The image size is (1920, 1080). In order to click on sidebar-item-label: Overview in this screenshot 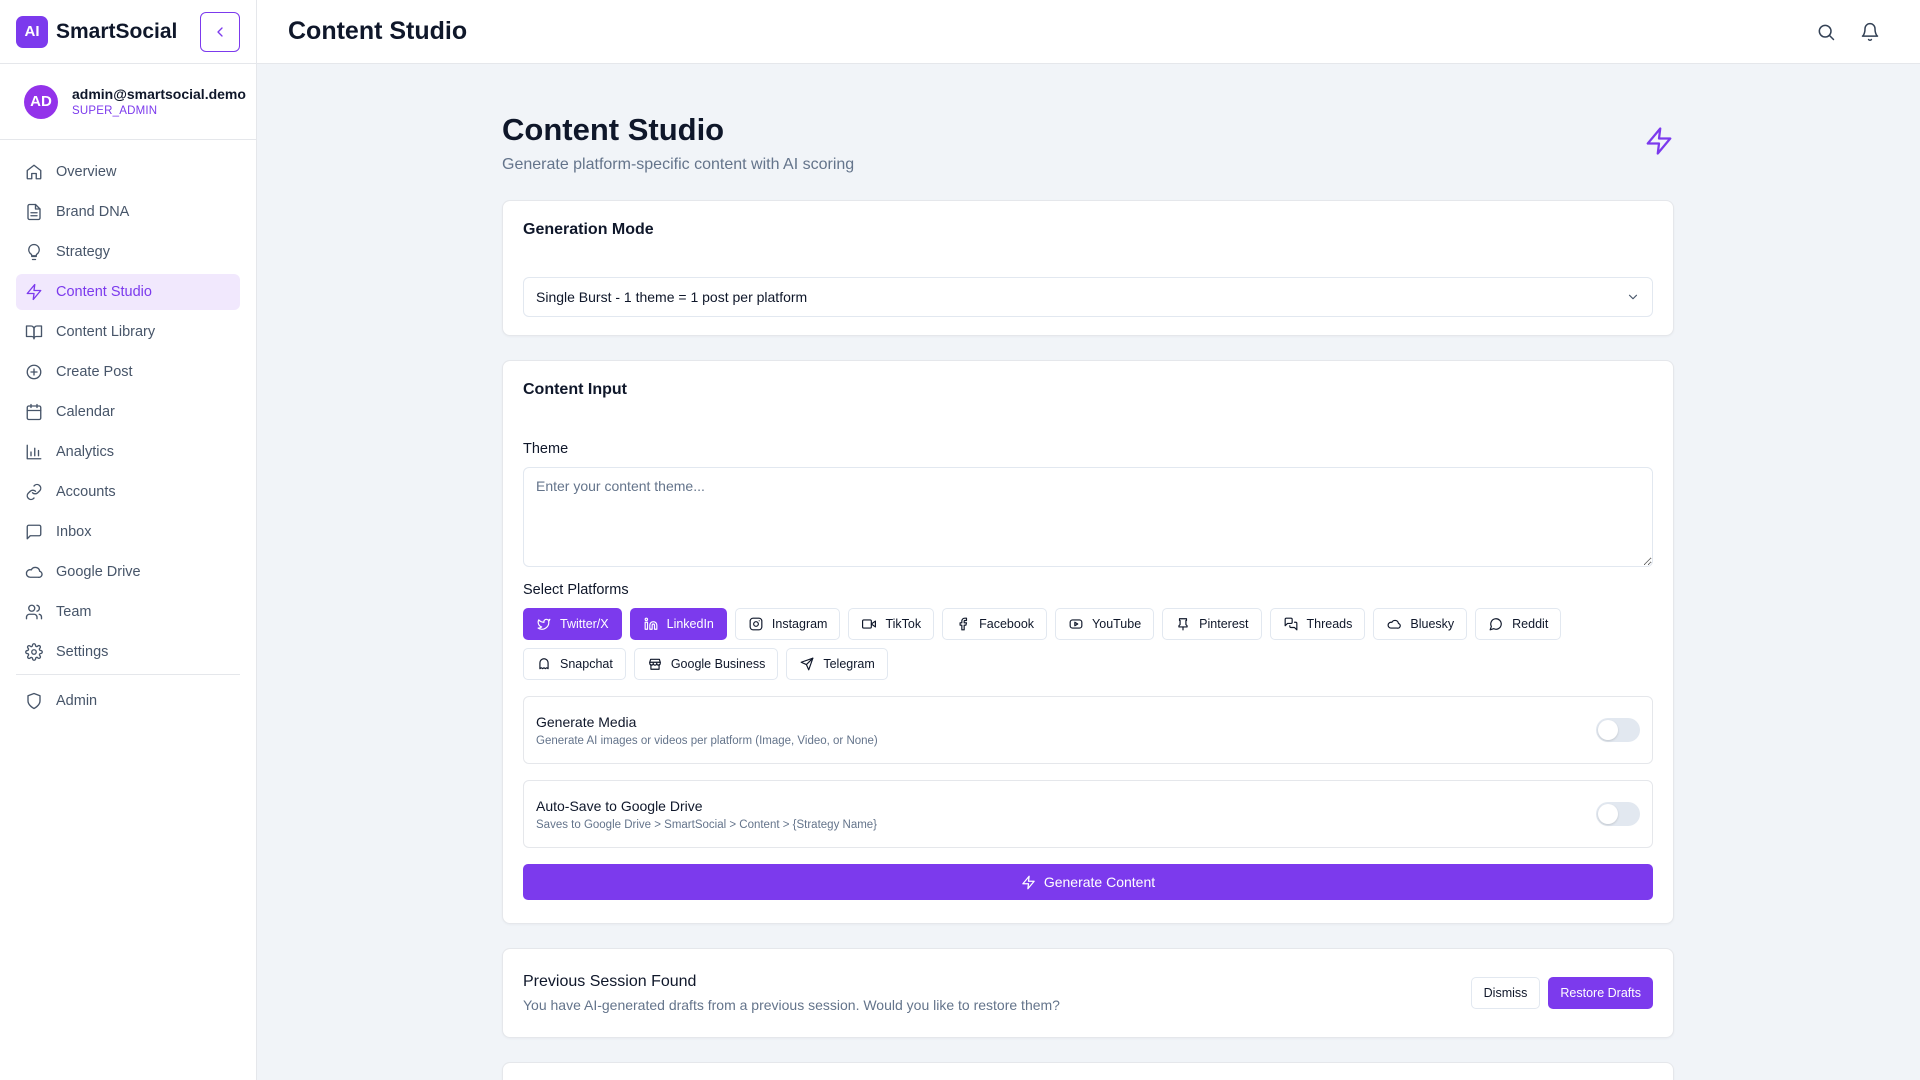, I will do `click(86, 172)`.